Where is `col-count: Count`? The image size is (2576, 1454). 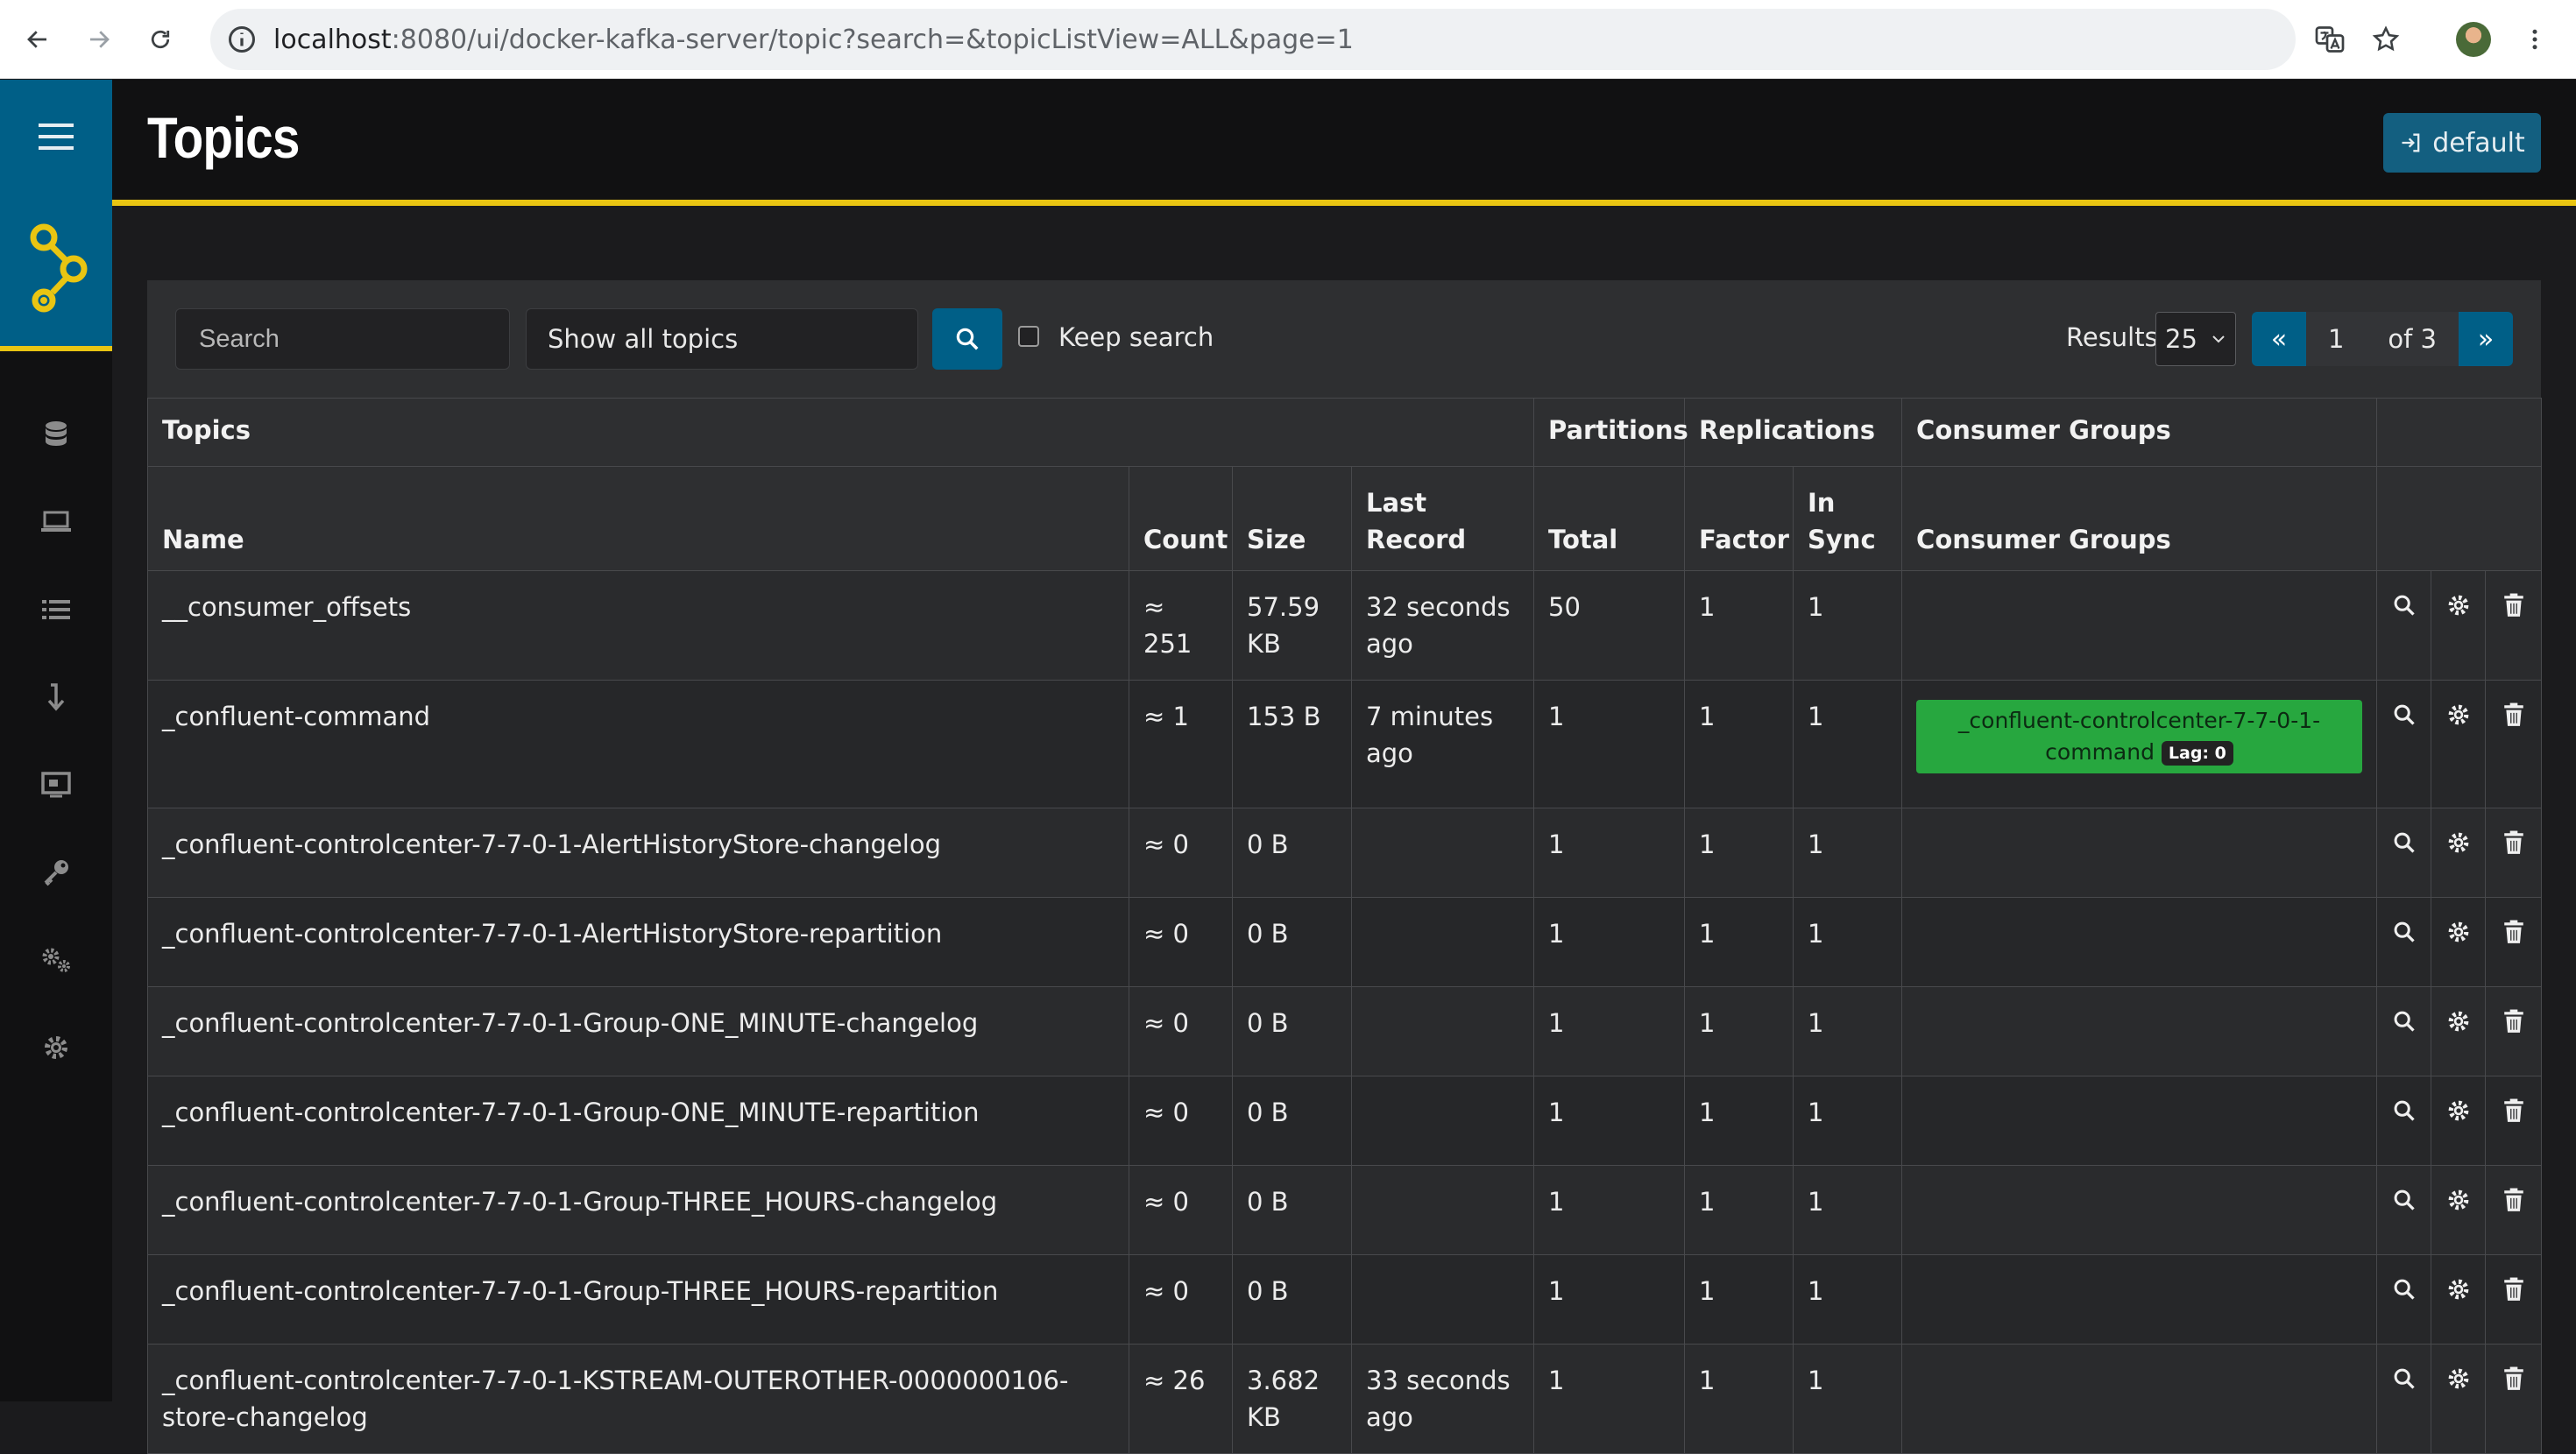
col-count: Count is located at coordinates (1181, 518).